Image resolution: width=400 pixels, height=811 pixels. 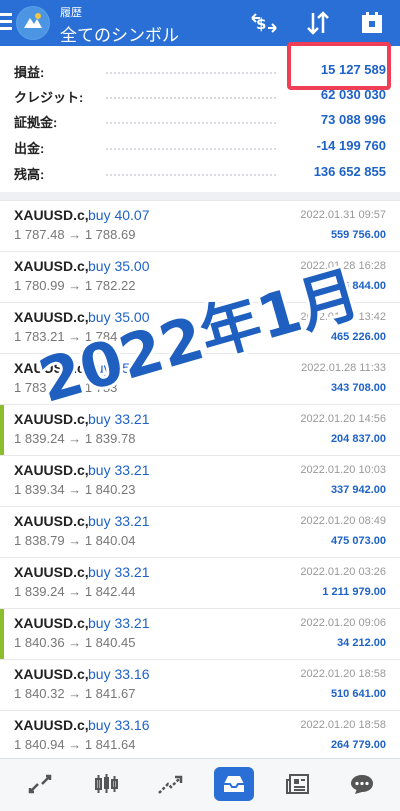 What do you see at coordinates (358, 388) in the screenshot?
I see `deal-profit: 343 708.00` at bounding box center [358, 388].